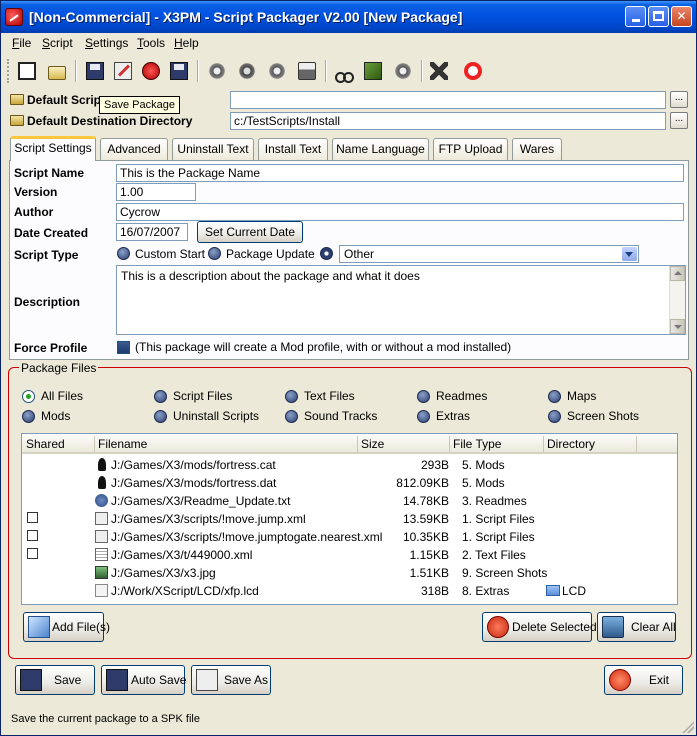 This screenshot has width=697, height=736. What do you see at coordinates (380, 149) in the screenshot?
I see `tab-name-language: Name Language` at bounding box center [380, 149].